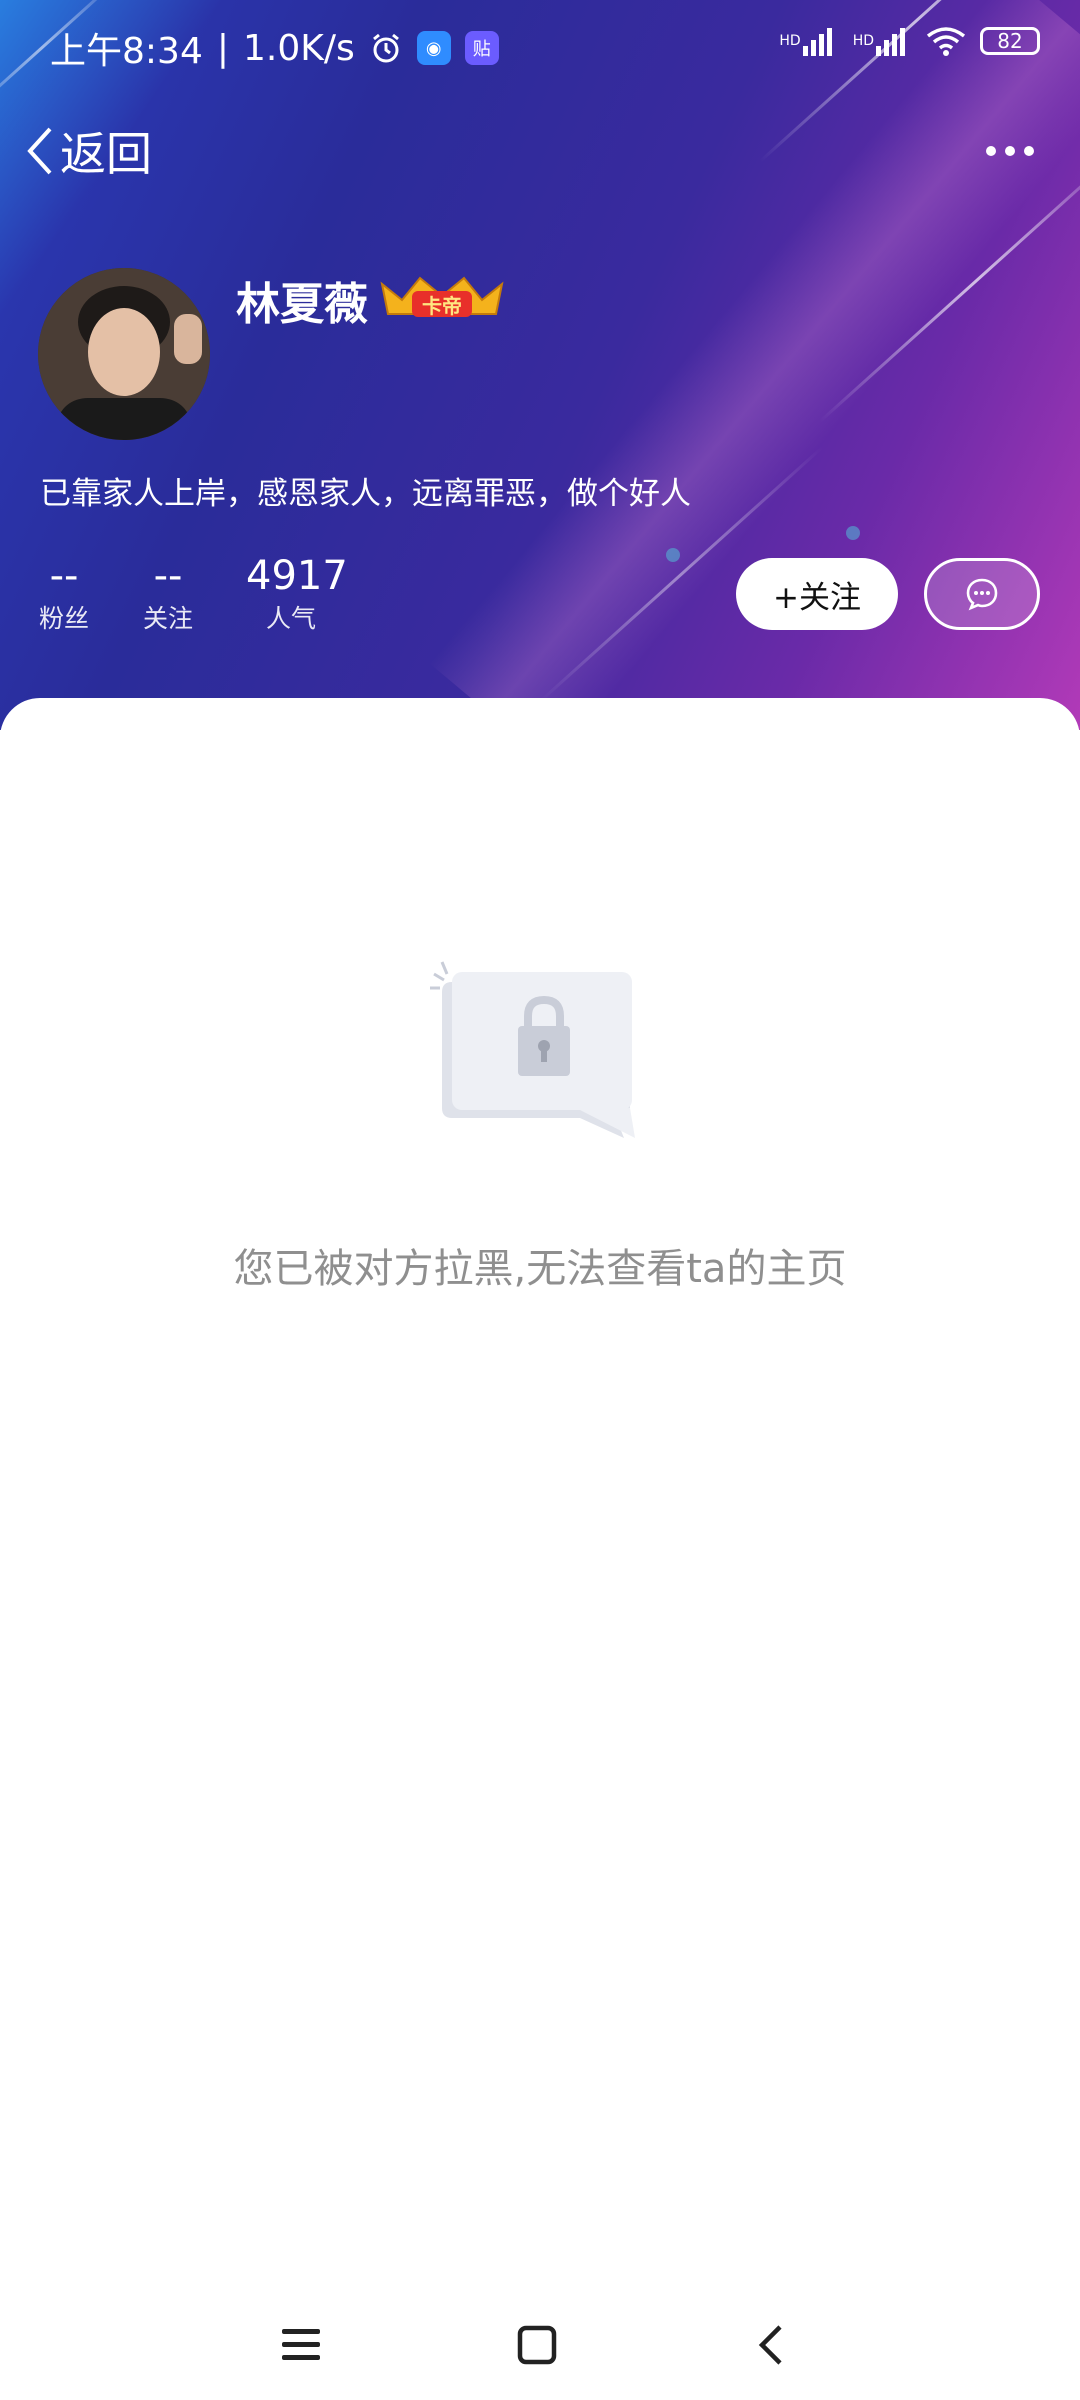 This screenshot has width=1080, height=2400. I want to click on menu-icon, so click(301, 2344).